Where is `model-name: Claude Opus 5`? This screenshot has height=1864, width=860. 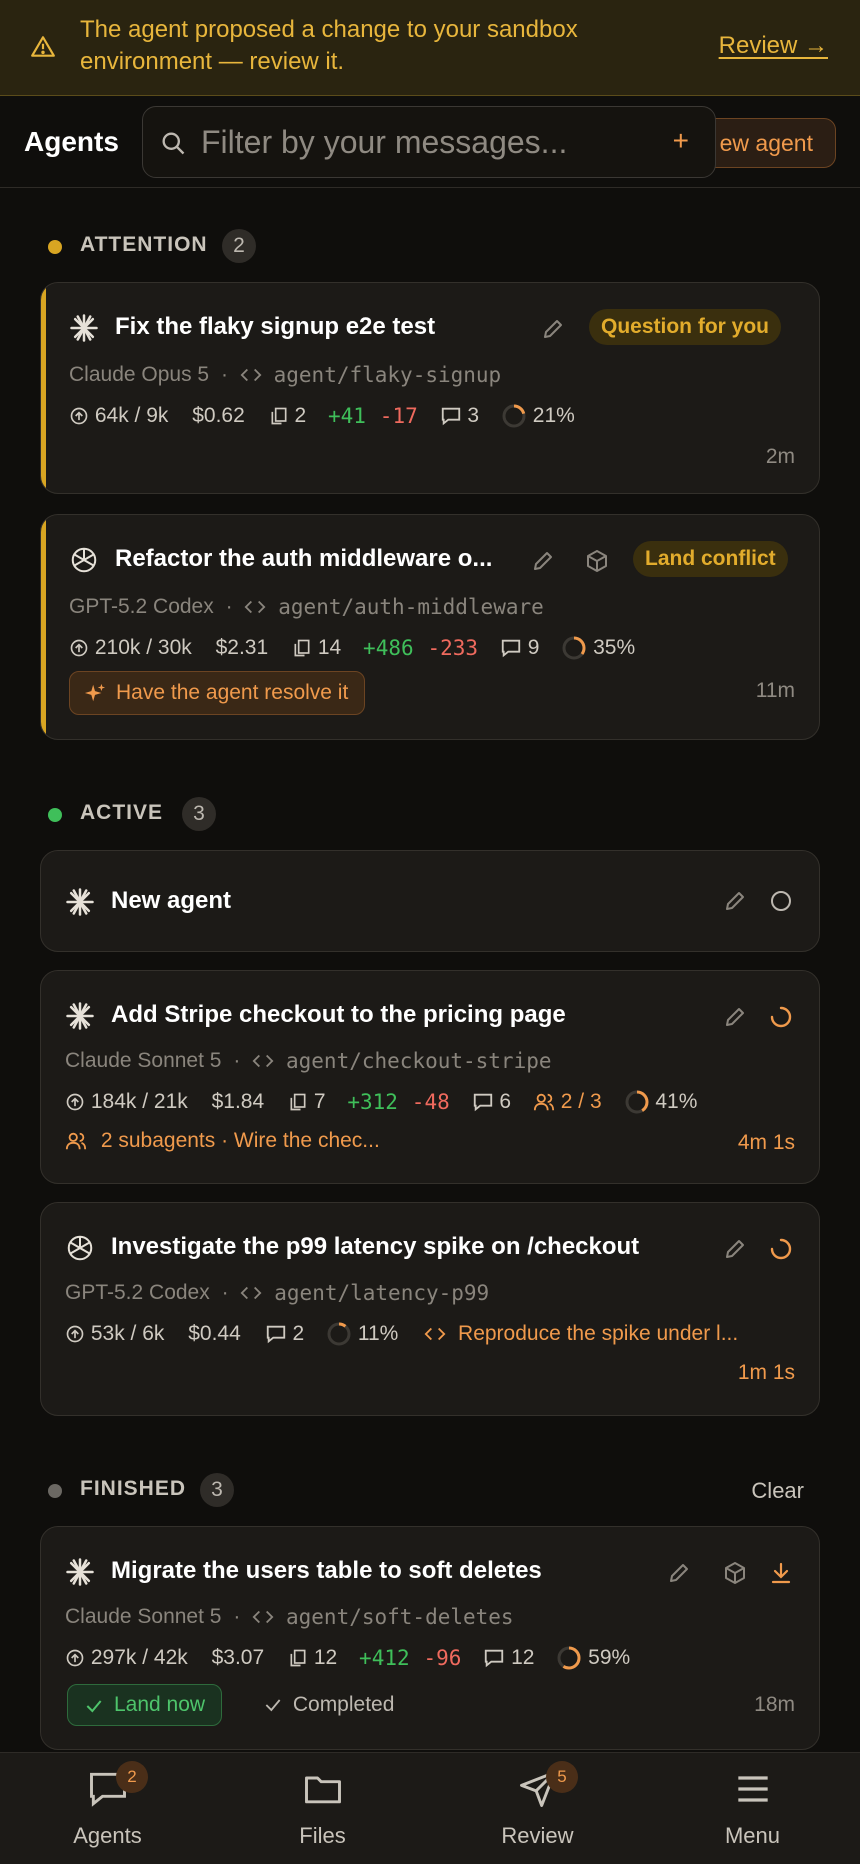
model-name: Claude Opus 5 is located at coordinates (139, 375).